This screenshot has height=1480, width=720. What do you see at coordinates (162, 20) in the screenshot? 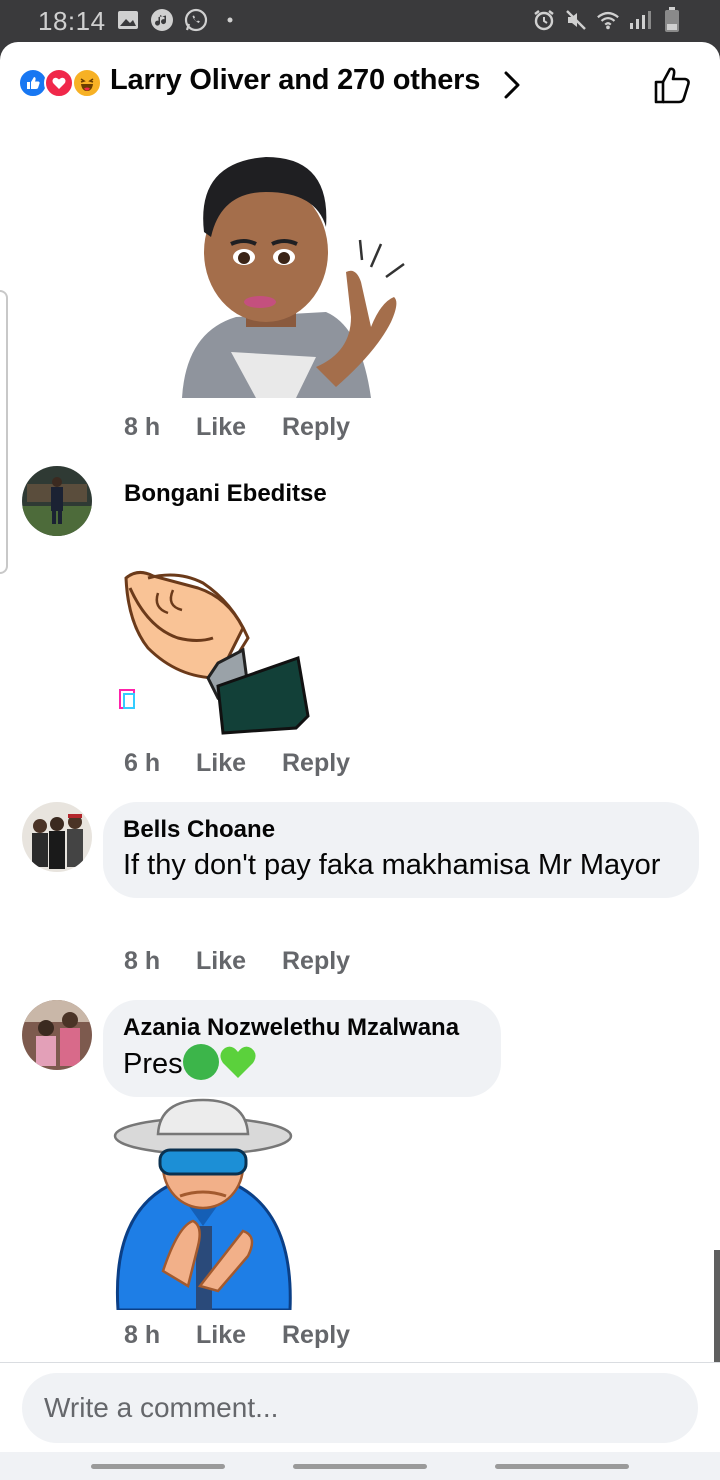
I see `music-icon` at bounding box center [162, 20].